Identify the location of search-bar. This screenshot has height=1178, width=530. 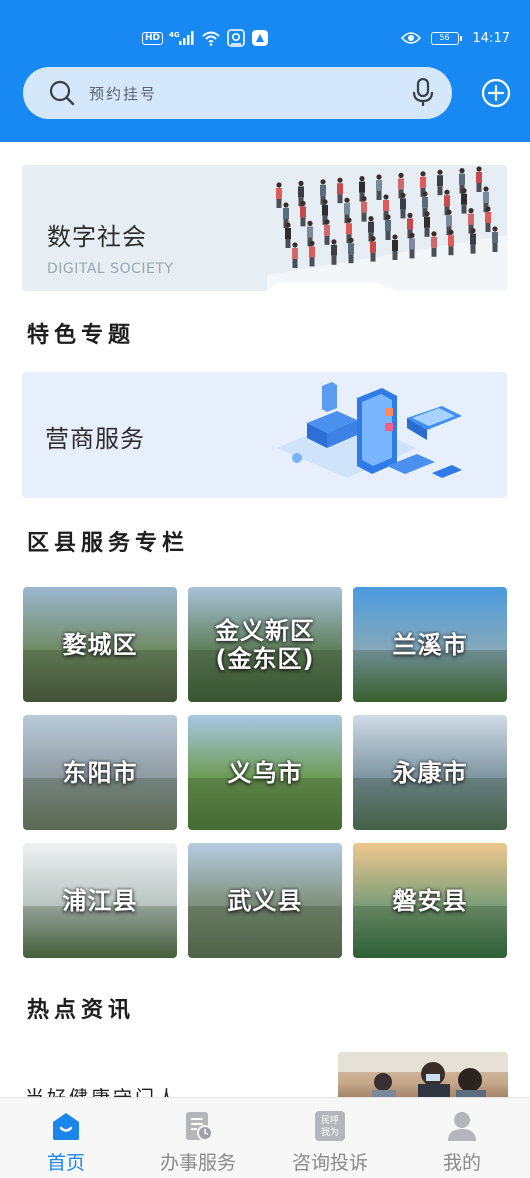
(237, 93).